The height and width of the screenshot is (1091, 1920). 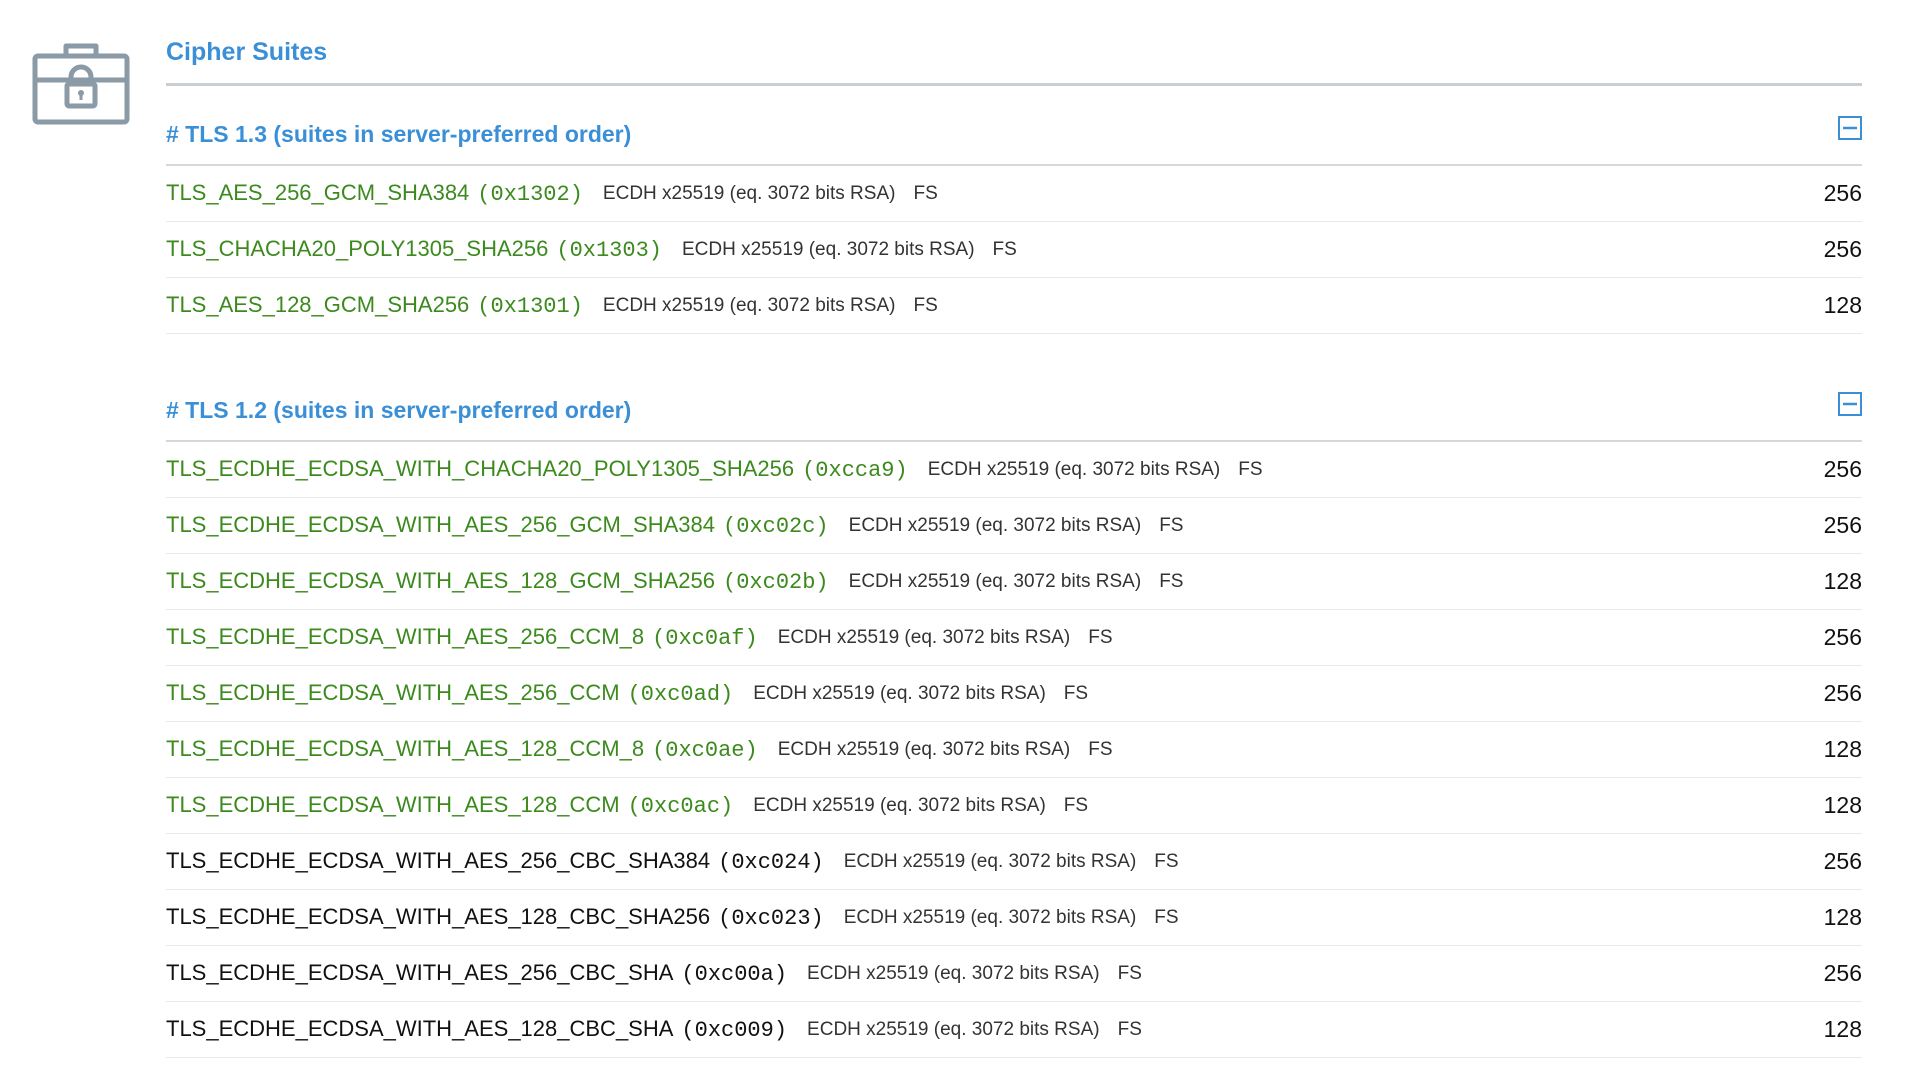 I want to click on suite-name: TLS_ECDHE_ECDSA_WITH_AES_256_CCM (0xc0ad), so click(x=449, y=693).